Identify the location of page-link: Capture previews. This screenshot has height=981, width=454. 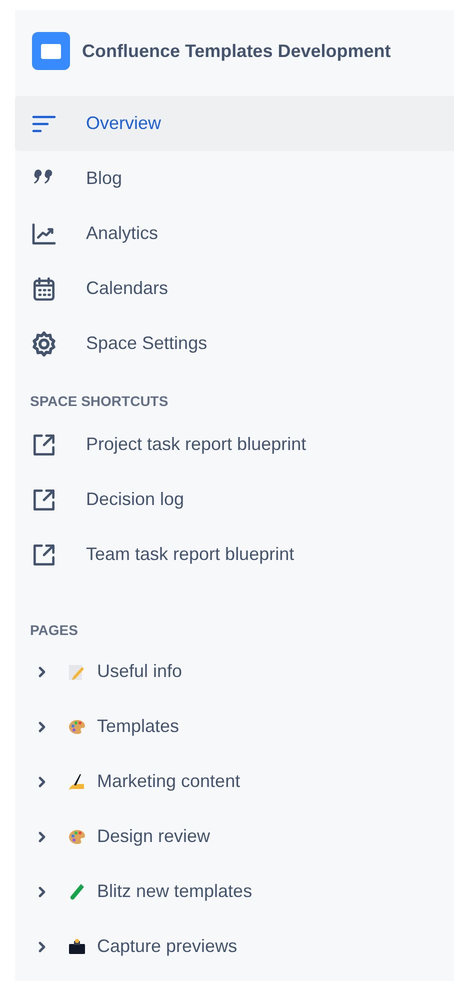
(167, 946).